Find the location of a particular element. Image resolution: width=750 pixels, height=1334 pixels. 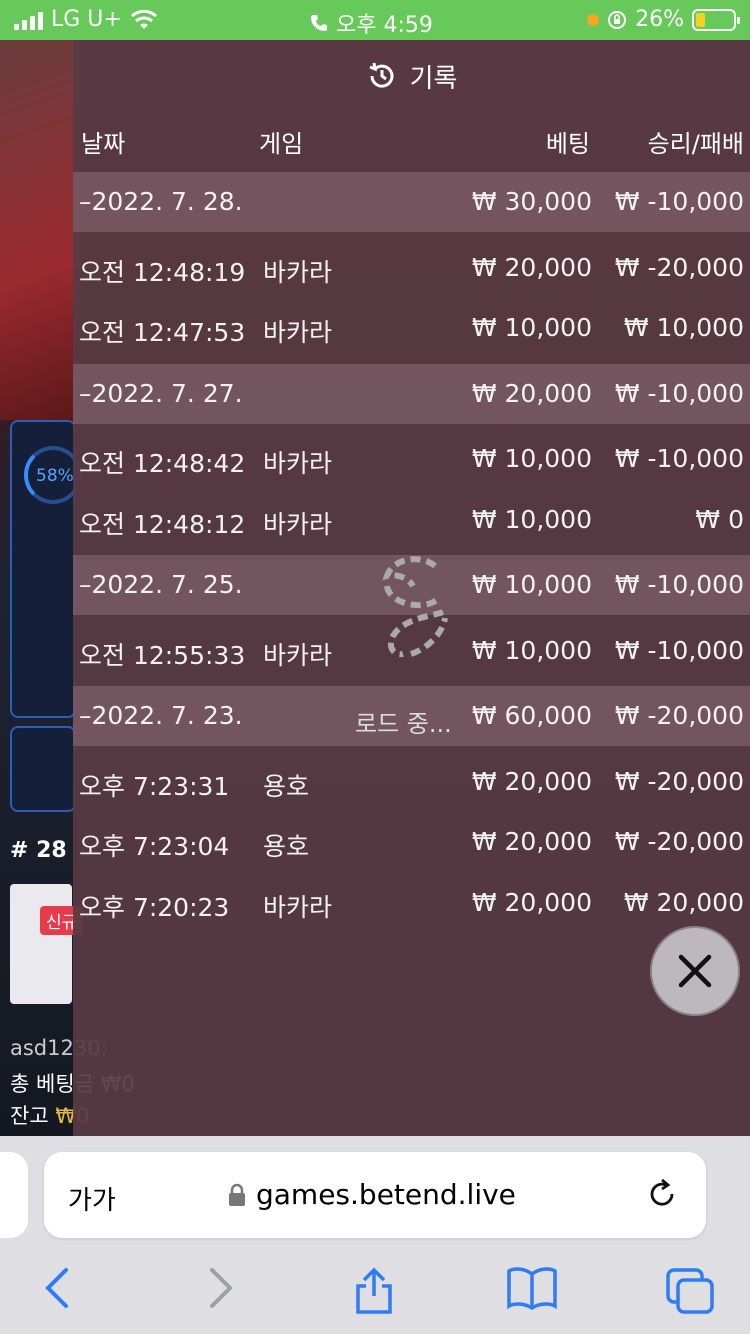

history-row-date: –2022. 7. 25. is located at coordinates (161, 584).